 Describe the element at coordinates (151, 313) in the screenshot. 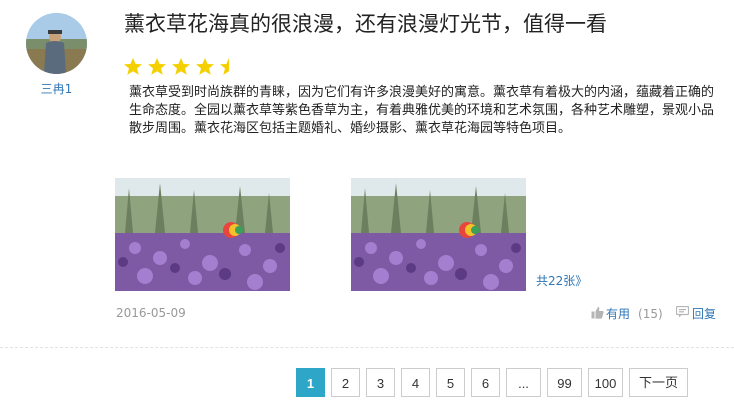

I see `review-date: 2016-05-09` at that location.